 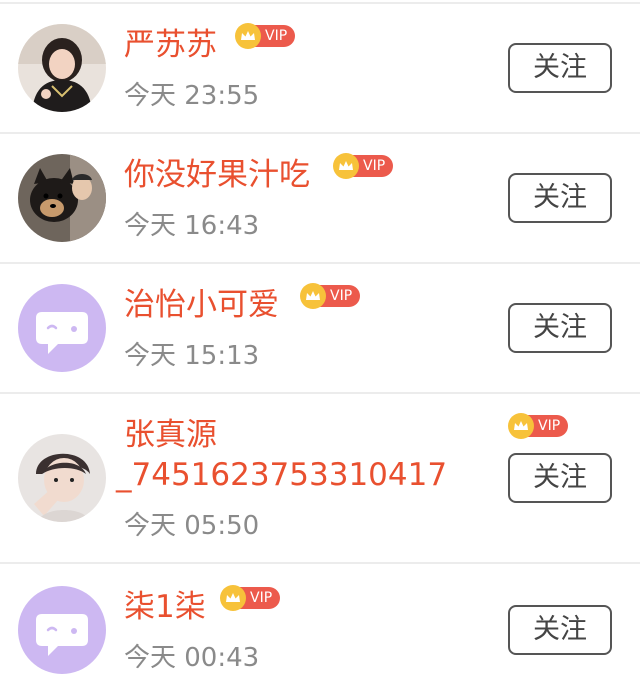 What do you see at coordinates (165, 607) in the screenshot?
I see `user-name: 柒1柒` at bounding box center [165, 607].